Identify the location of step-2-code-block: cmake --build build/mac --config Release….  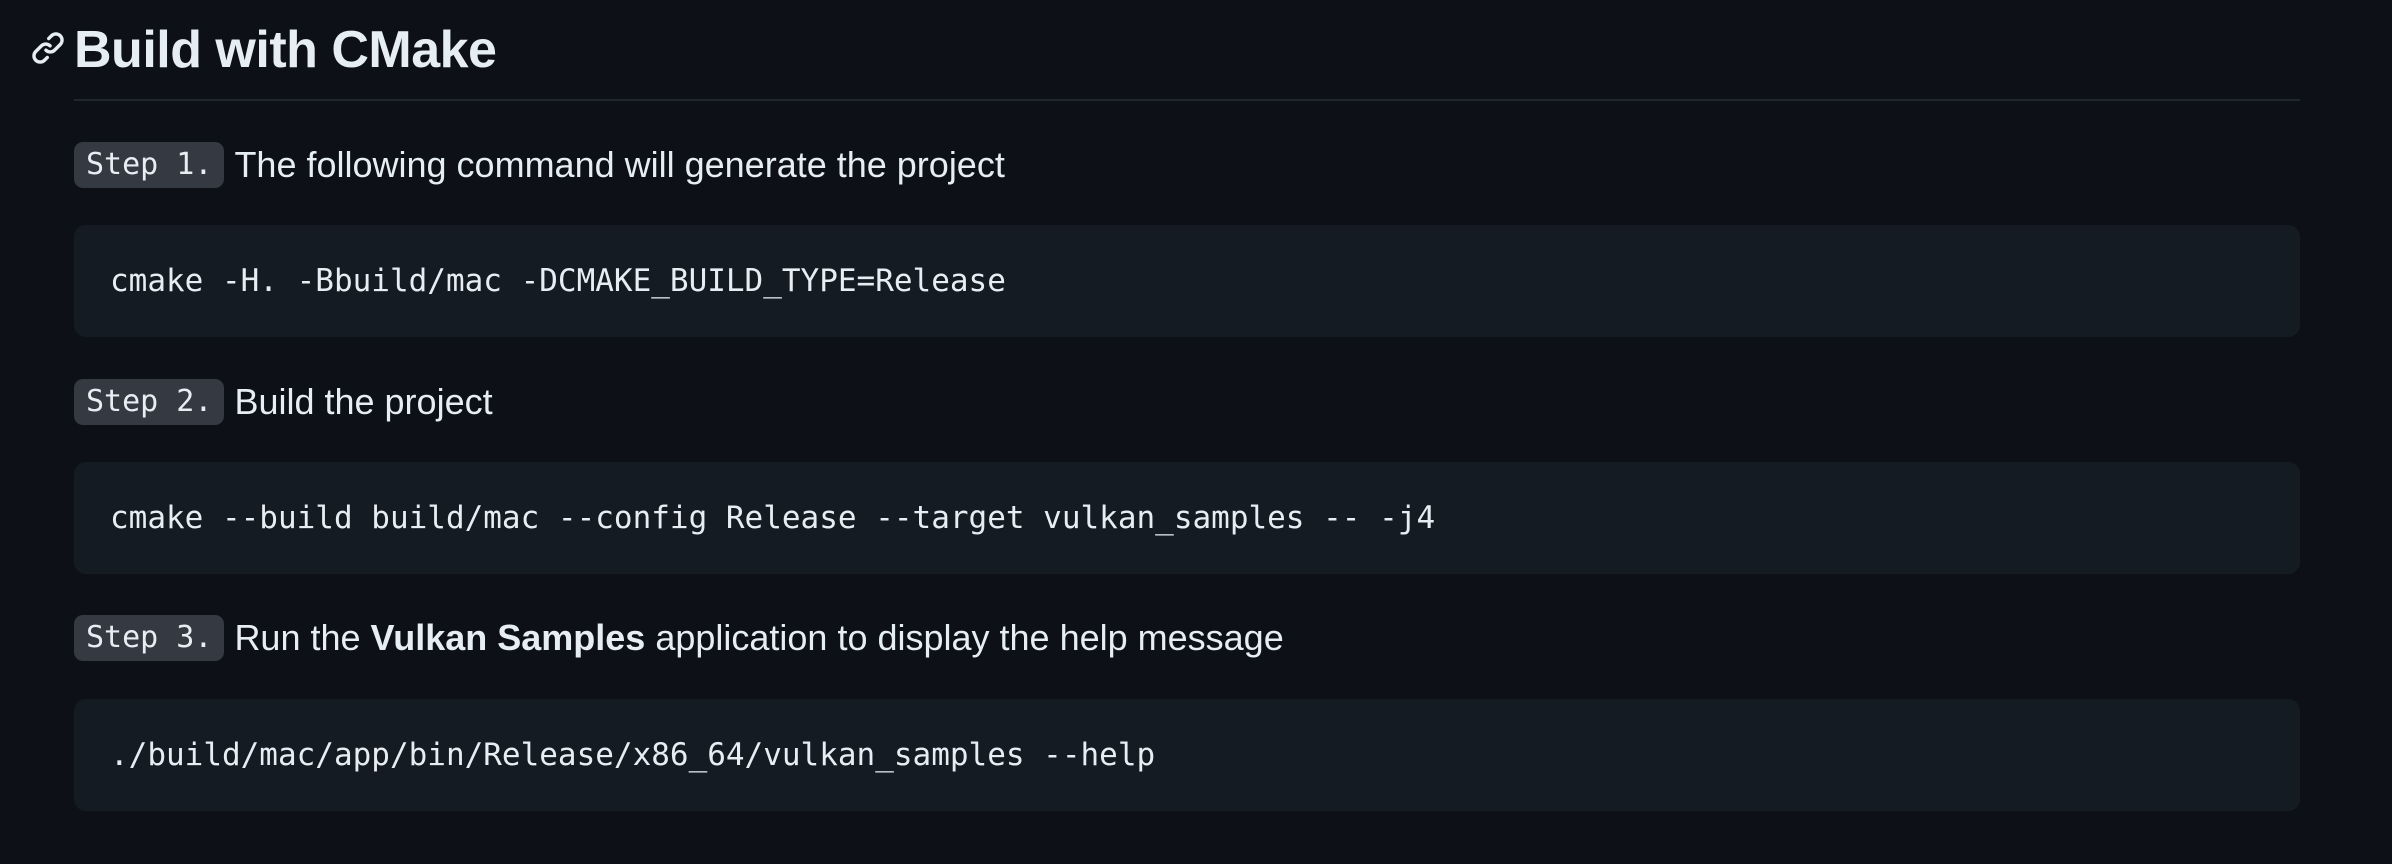
(1187, 518).